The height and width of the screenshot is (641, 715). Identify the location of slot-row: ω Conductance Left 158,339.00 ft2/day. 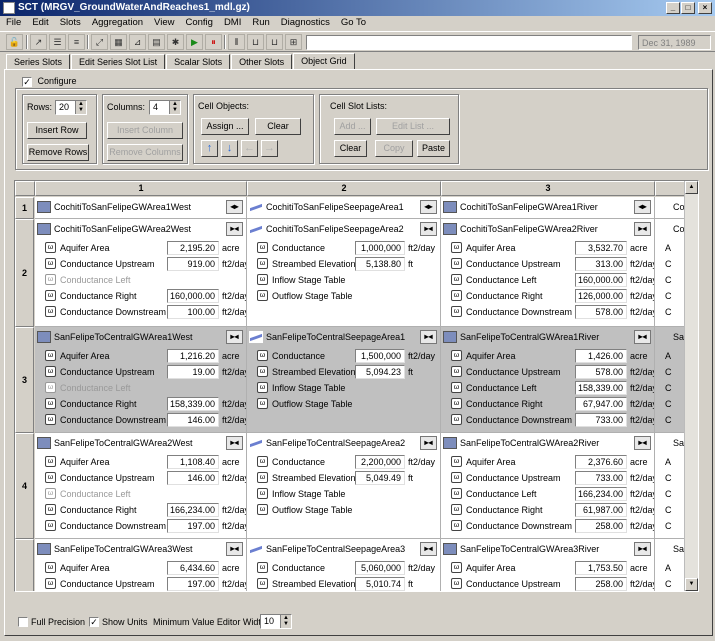
(552, 388).